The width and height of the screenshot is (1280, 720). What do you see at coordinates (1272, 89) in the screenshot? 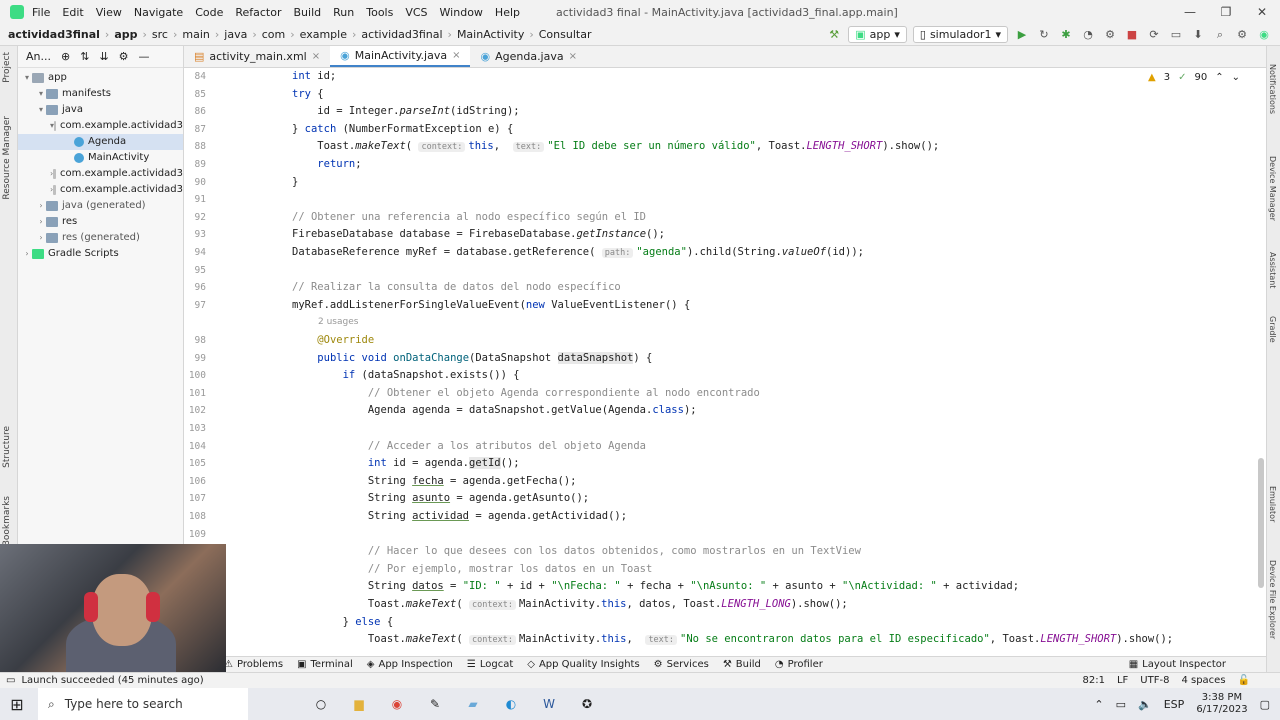
I see `tab-notifications: Notifications` at bounding box center [1272, 89].